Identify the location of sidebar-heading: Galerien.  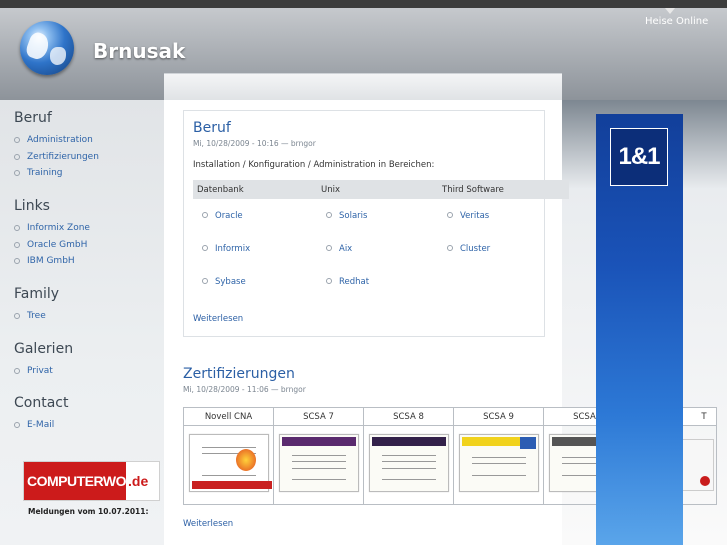
(44, 349).